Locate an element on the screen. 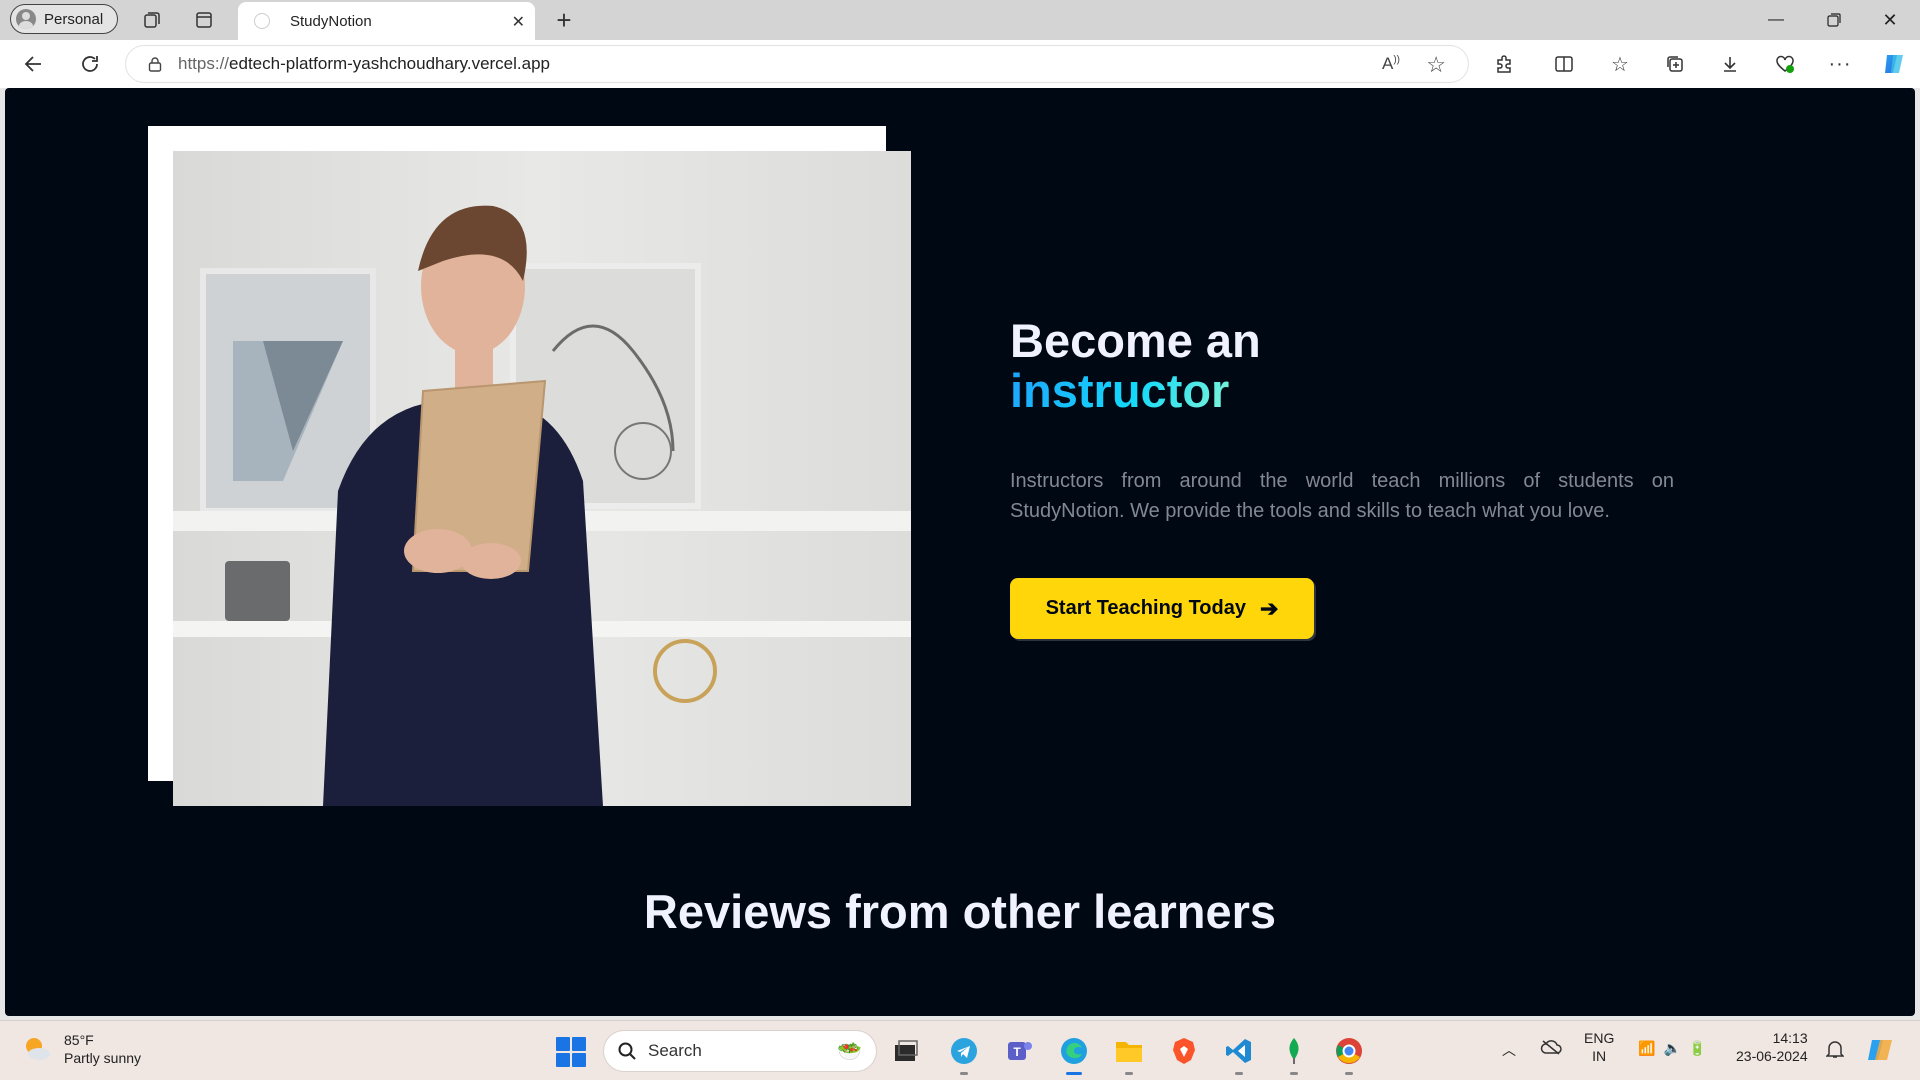  battery-icon: 🔋 is located at coordinates (1697, 1048).